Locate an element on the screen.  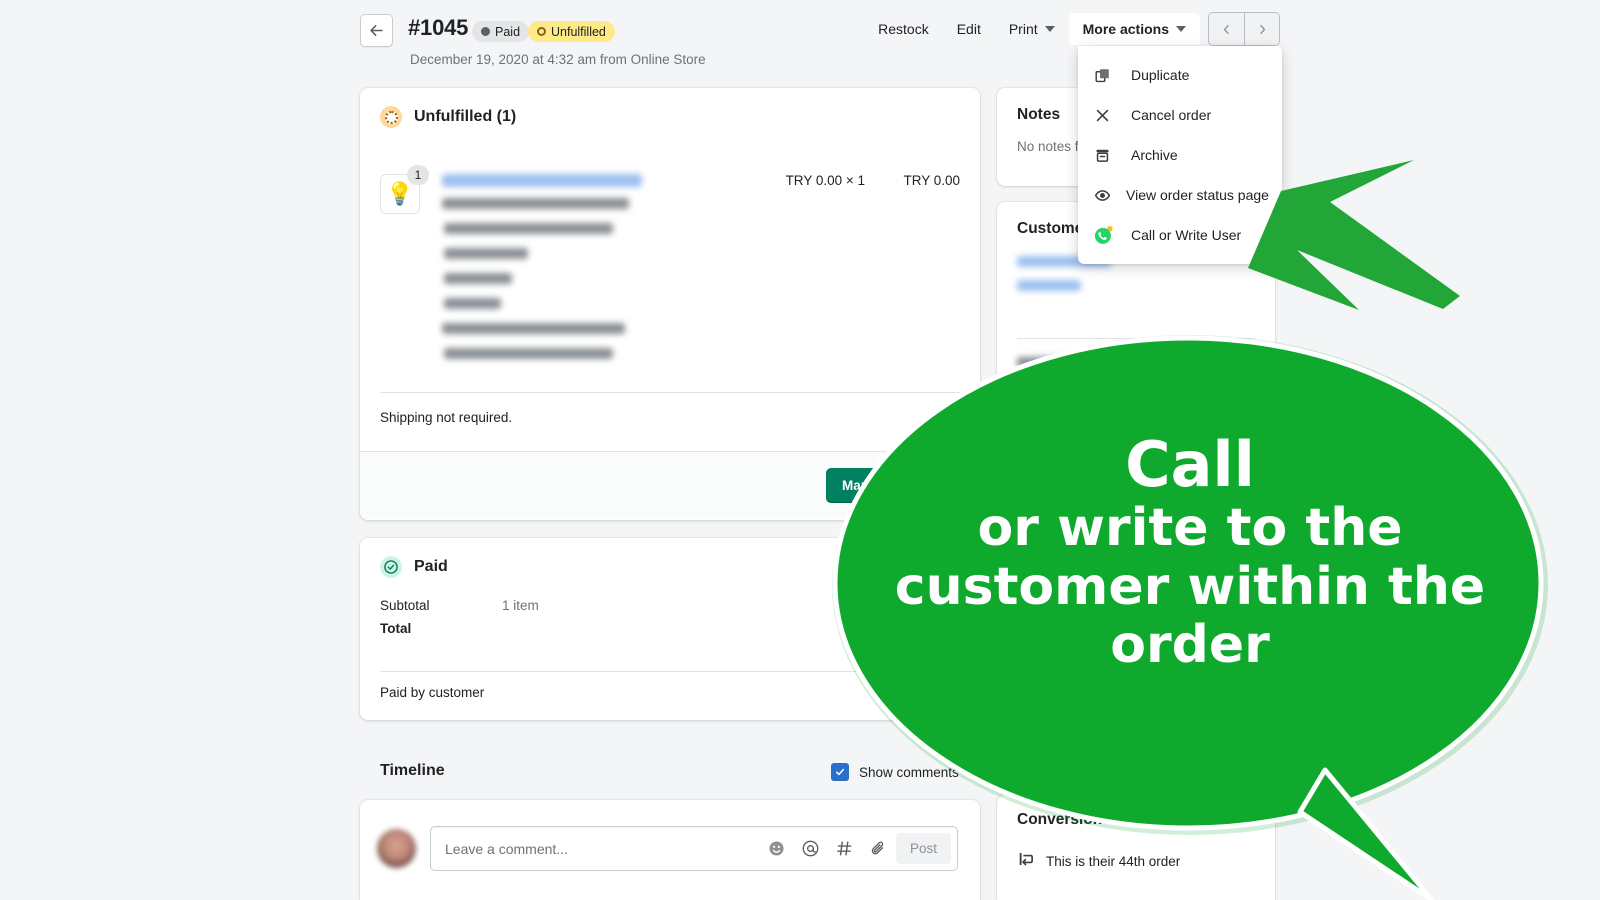
next-order-button is located at coordinates (1262, 29).